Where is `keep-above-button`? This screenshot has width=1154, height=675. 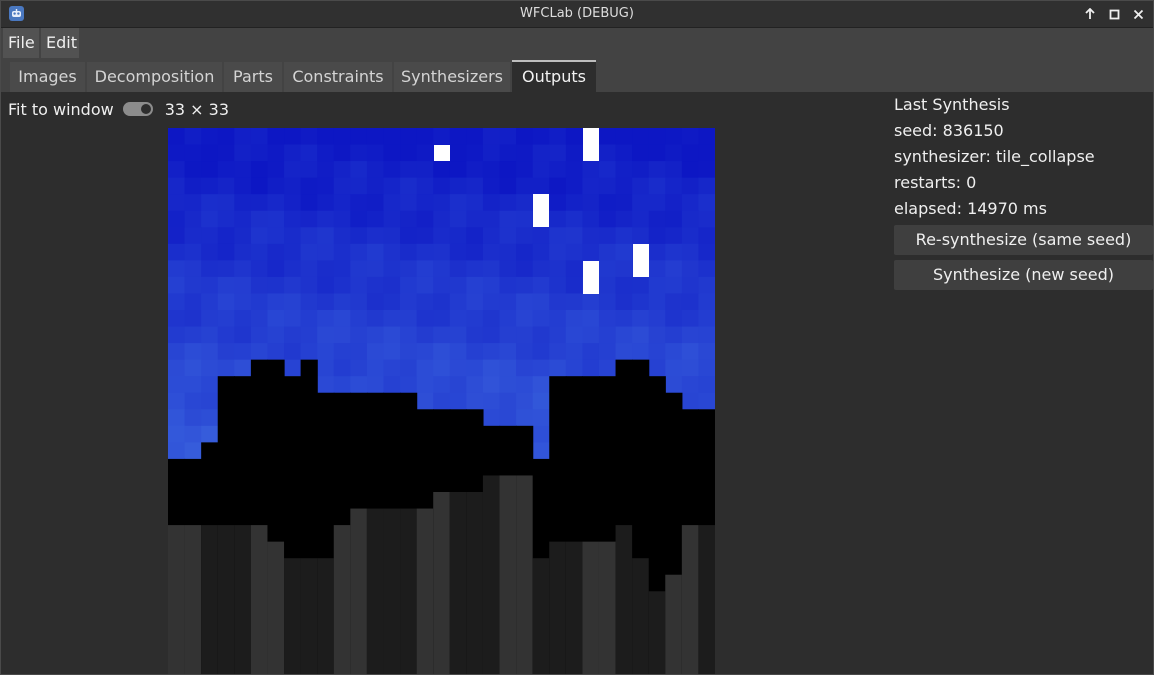 keep-above-button is located at coordinates (1090, 14).